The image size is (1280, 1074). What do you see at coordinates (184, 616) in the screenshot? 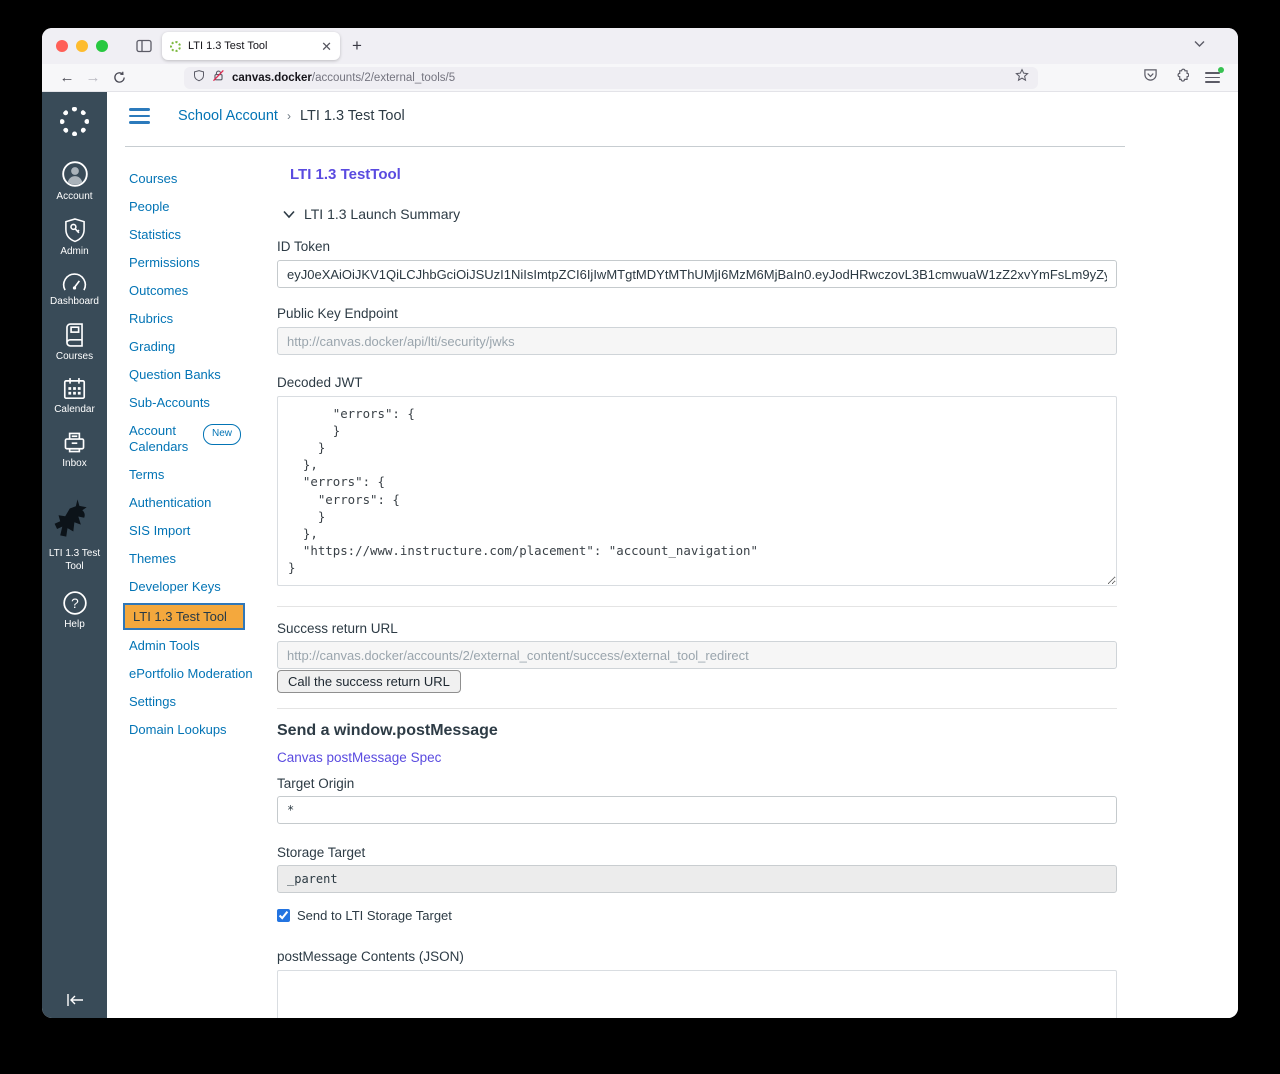
I see `nav-item-lti-test-tool: LTI 1.3 Test Tool` at bounding box center [184, 616].